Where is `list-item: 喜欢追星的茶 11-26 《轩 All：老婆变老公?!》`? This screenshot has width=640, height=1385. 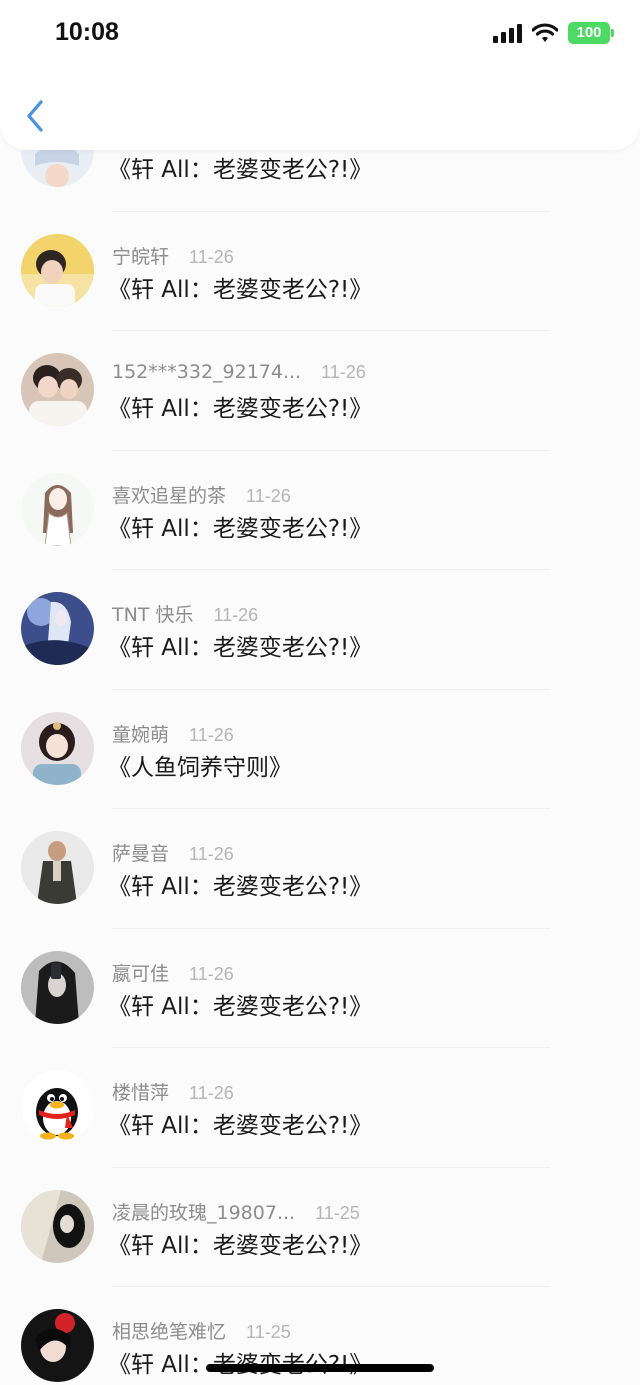 list-item: 喜欢追星的茶 11-26 《轩 All：老婆变老公?!》 is located at coordinates (320, 511).